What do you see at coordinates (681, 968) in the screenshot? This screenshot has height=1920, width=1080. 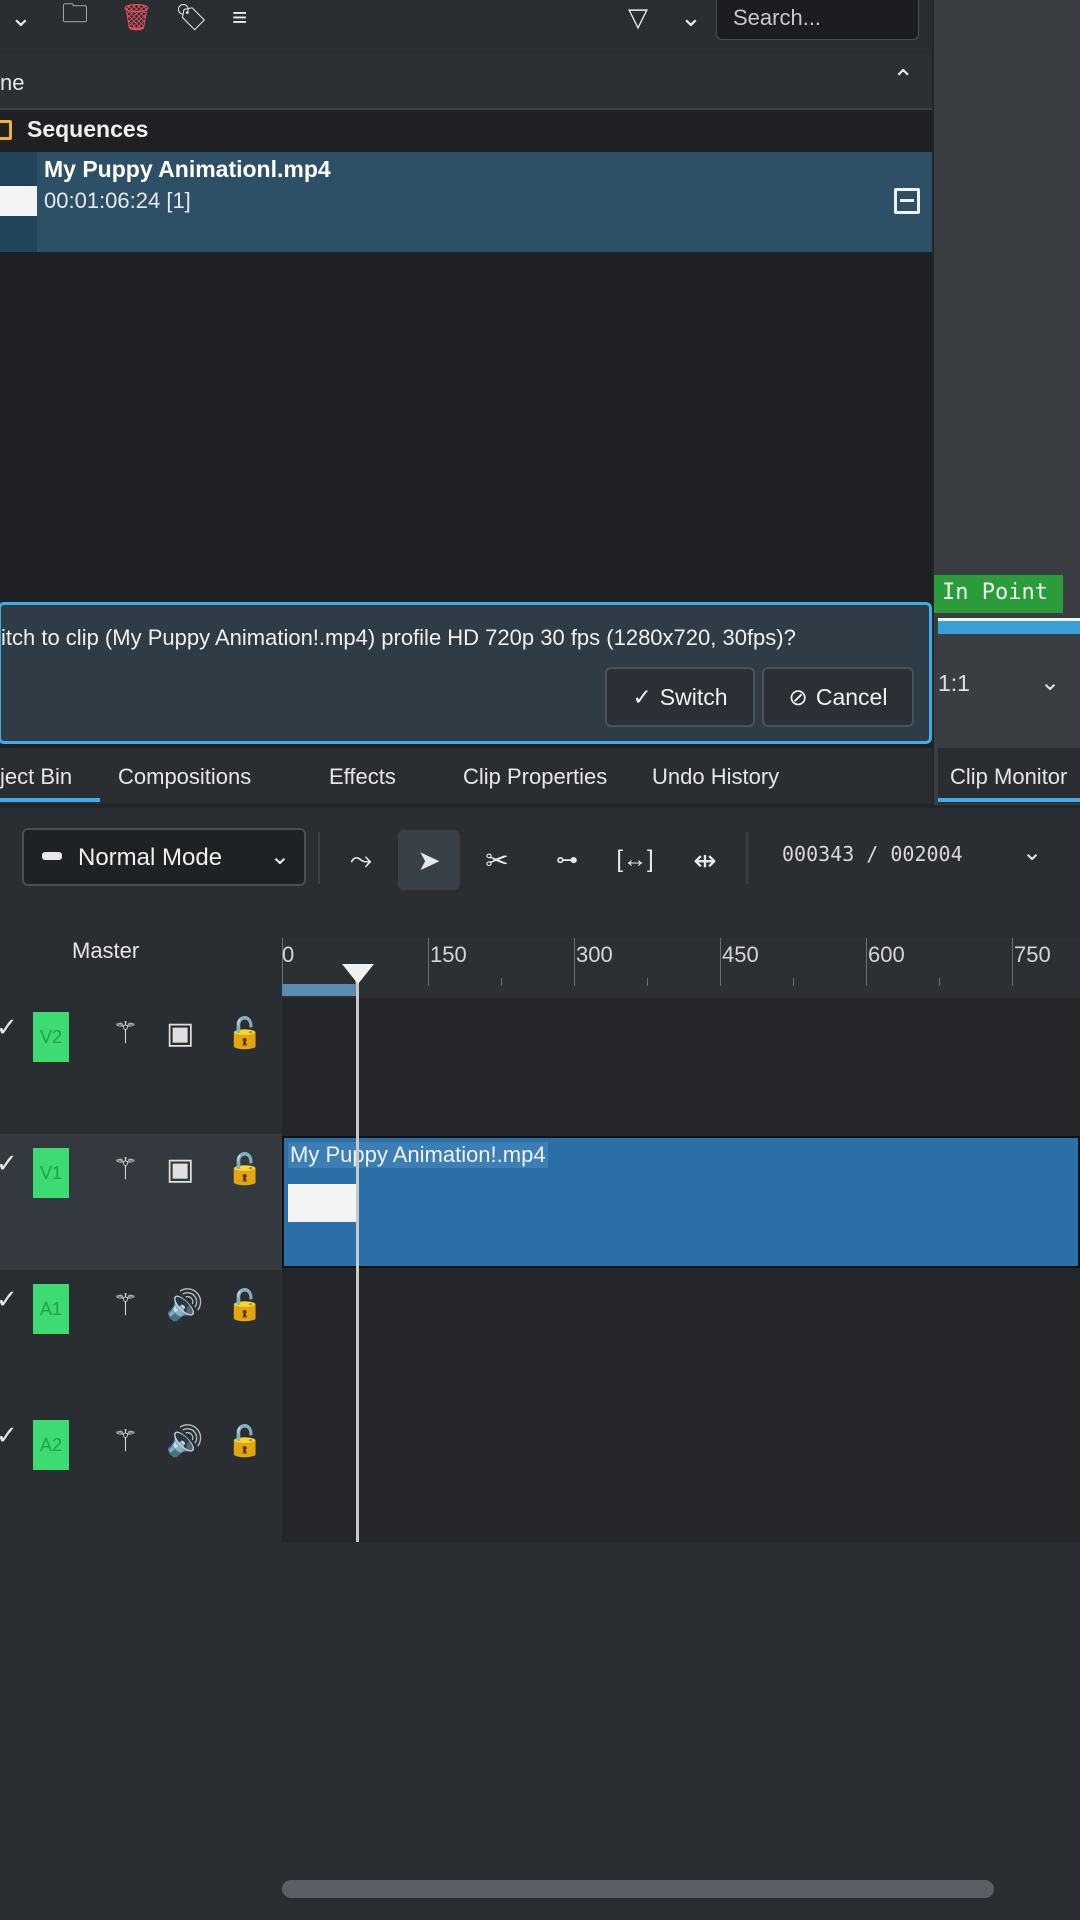 I see `timeline-ruler: 0 150 300 450 600 750` at bounding box center [681, 968].